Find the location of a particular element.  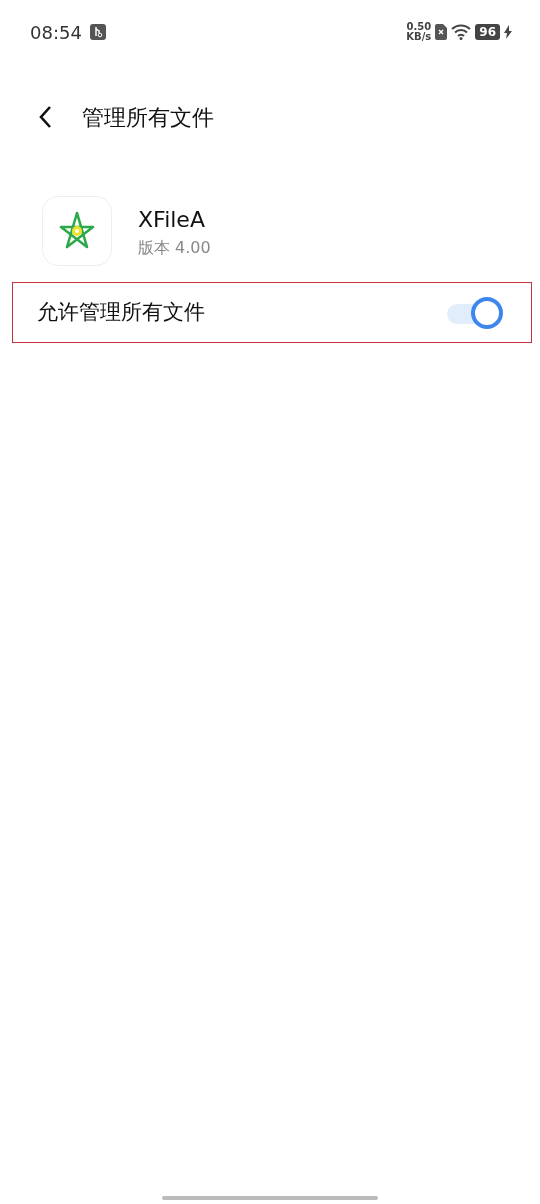

app-version: 版本 4.00 is located at coordinates (174, 247).